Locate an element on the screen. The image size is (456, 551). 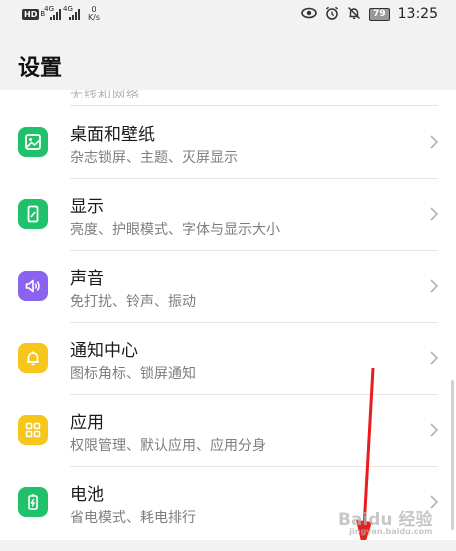
mute-bell-icon is located at coordinates (354, 14).